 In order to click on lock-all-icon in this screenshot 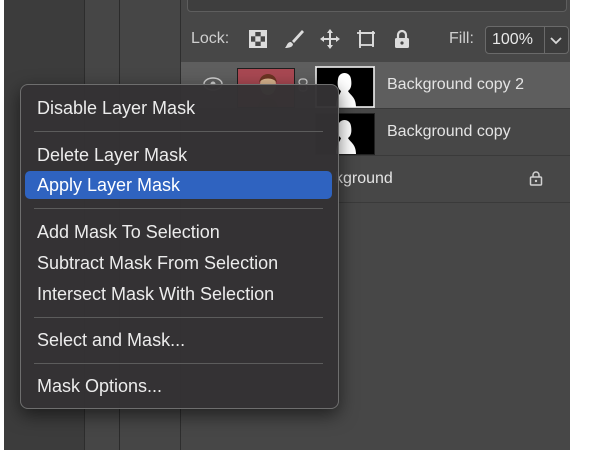, I will do `click(402, 39)`.